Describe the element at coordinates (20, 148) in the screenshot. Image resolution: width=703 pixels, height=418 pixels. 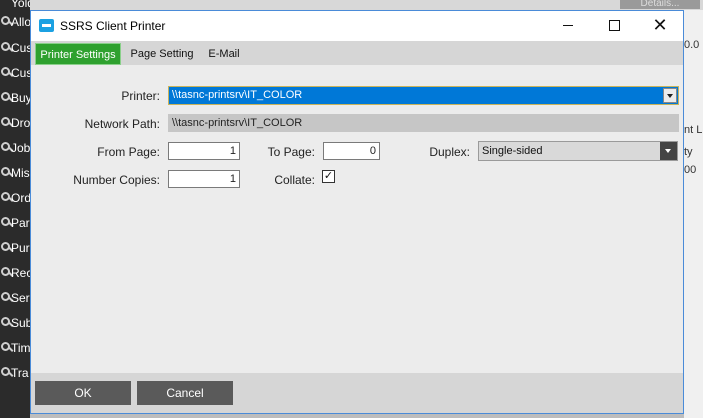
I see `sidebar-item-label: Job` at that location.